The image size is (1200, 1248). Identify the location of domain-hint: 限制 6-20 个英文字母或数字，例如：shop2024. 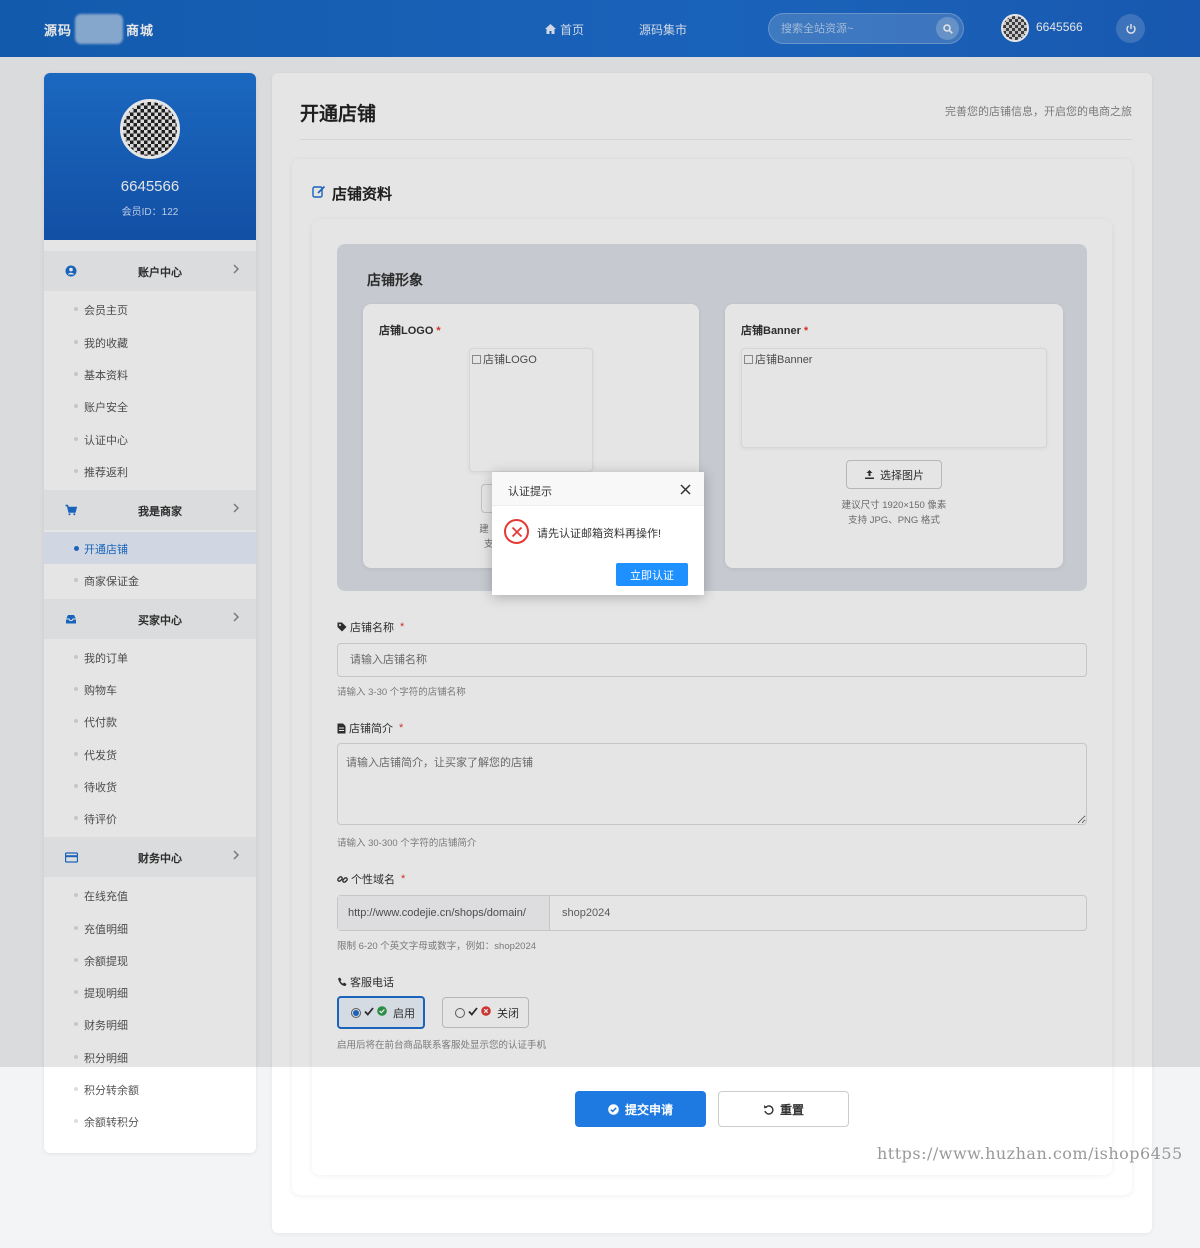
(437, 946).